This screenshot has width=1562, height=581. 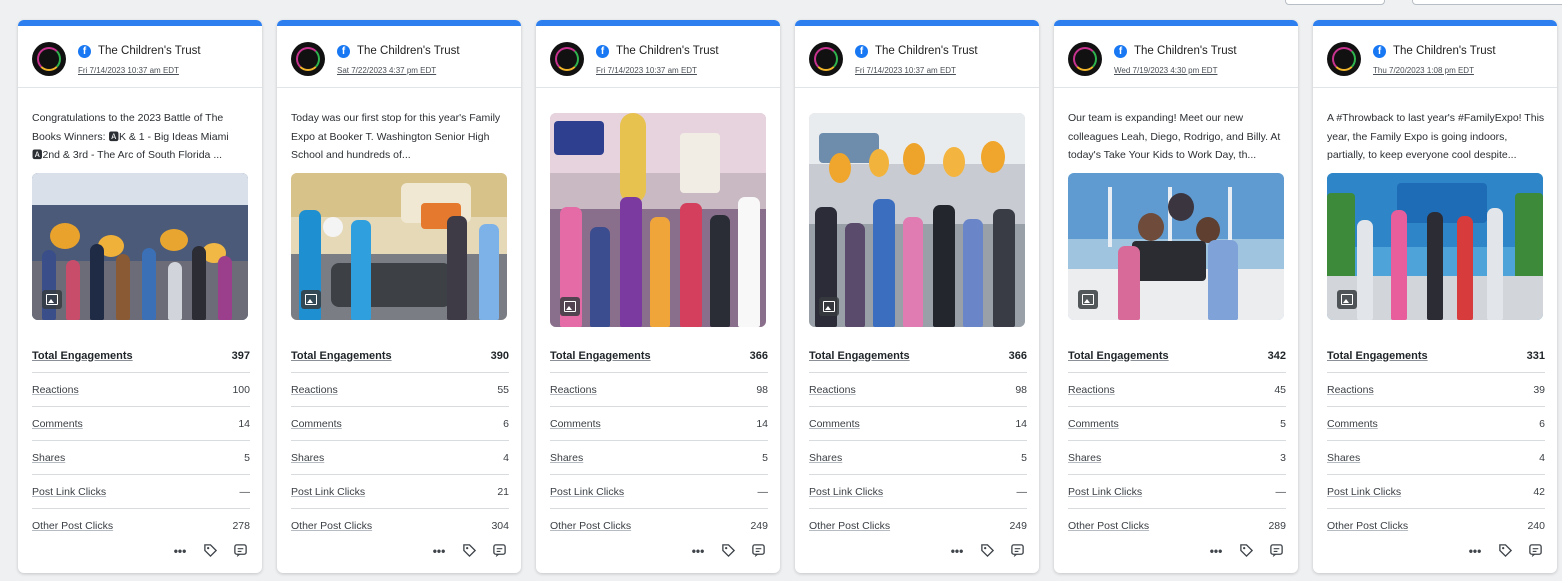 What do you see at coordinates (1539, 491) in the screenshot?
I see `metric-value: 42` at bounding box center [1539, 491].